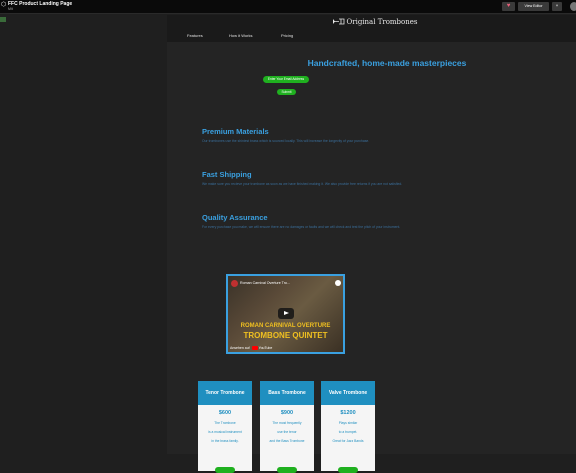  I want to click on card-line: to a trumpet., so click(348, 432).